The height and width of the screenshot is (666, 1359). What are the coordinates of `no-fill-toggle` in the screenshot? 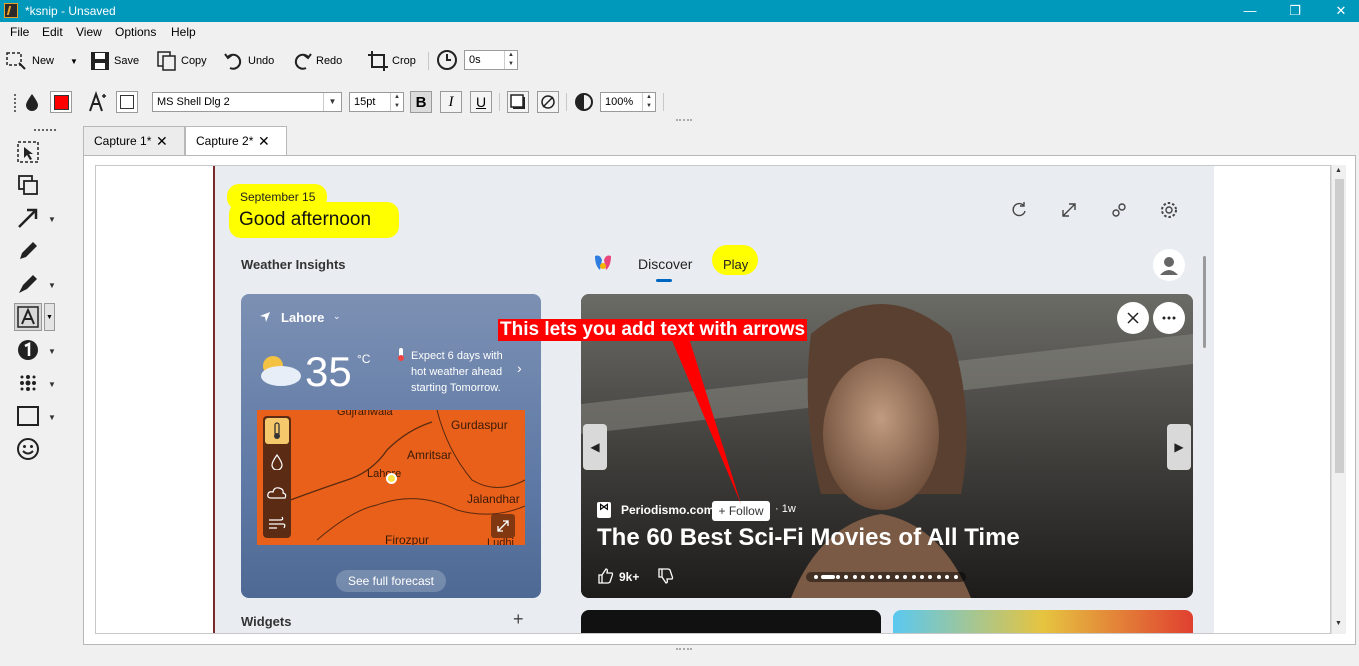 It's located at (548, 102).